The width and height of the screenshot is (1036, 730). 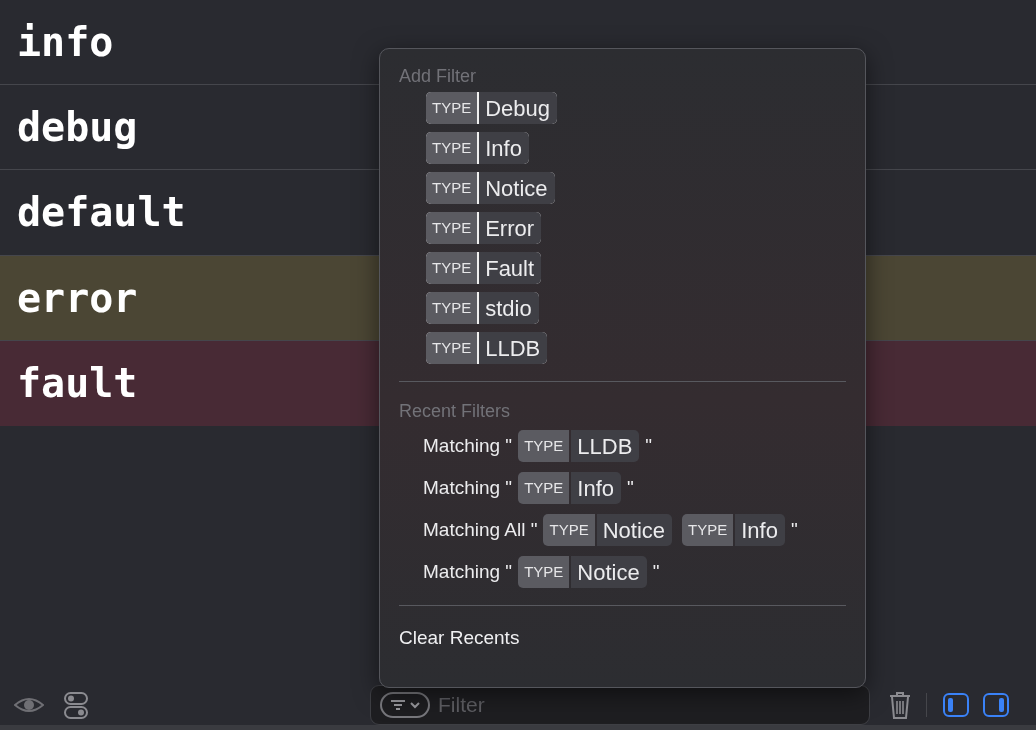 What do you see at coordinates (65, 42) in the screenshot?
I see `log-message: info` at bounding box center [65, 42].